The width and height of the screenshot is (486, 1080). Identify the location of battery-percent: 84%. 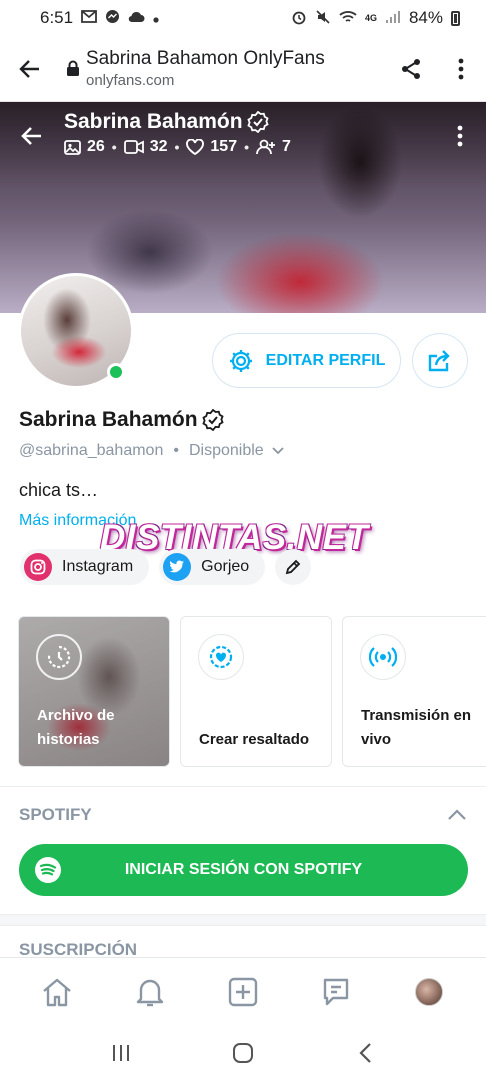
(425, 17).